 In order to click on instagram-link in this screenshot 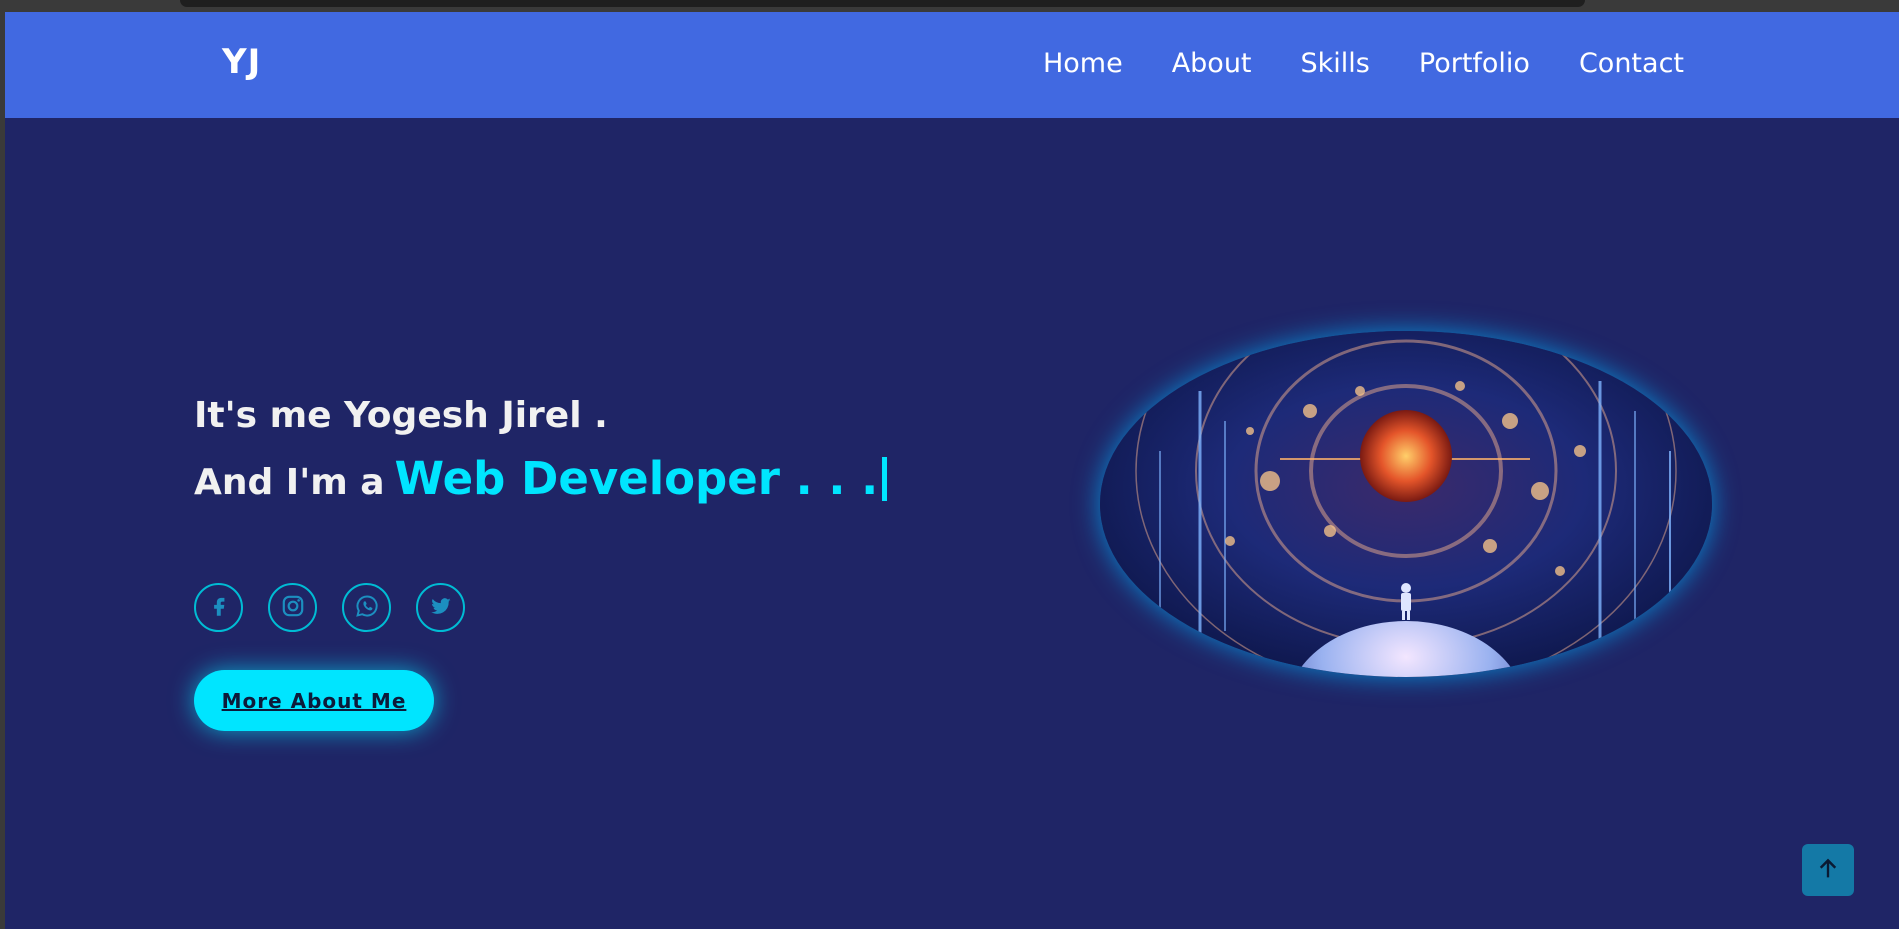, I will do `click(292, 607)`.